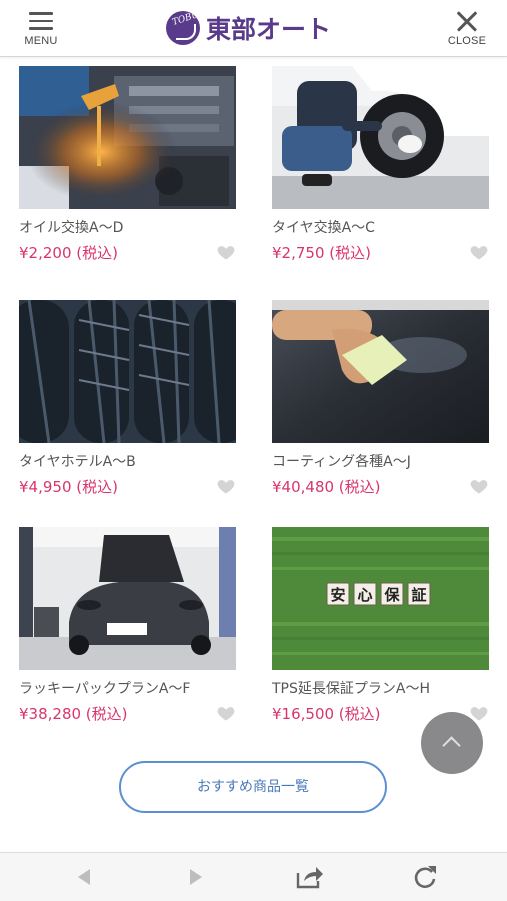 The image size is (507, 901). What do you see at coordinates (41, 40) in the screenshot?
I see `menu-label: MENU` at bounding box center [41, 40].